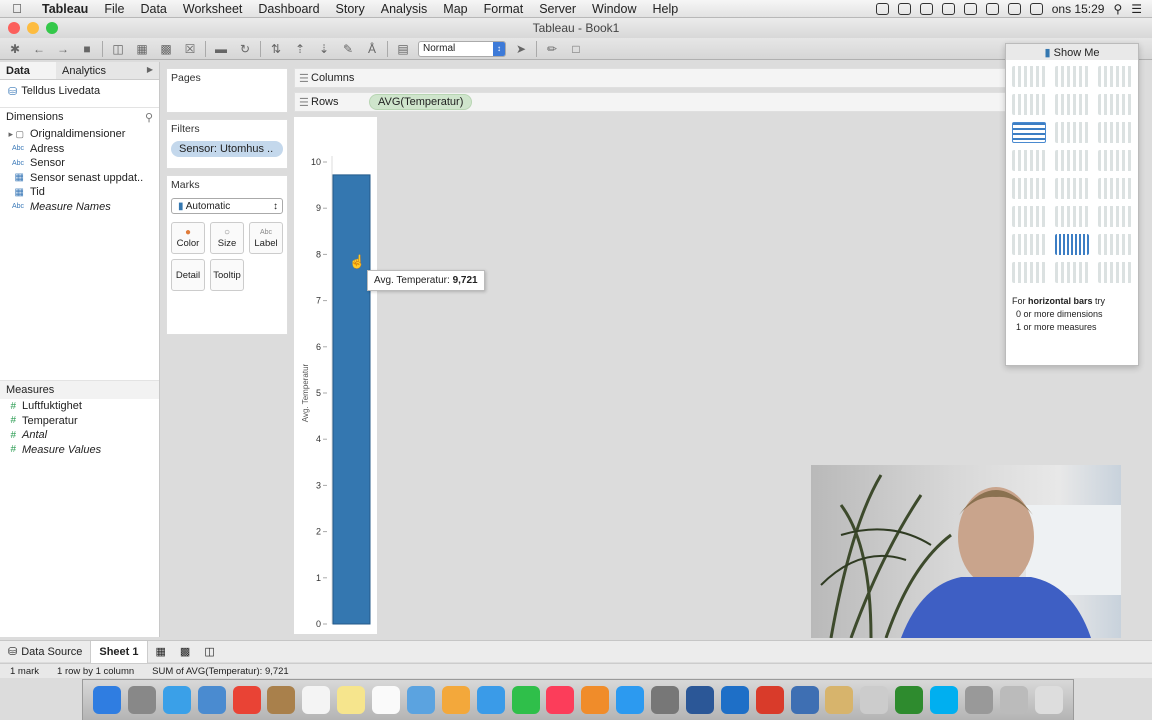 Image resolution: width=1152 pixels, height=720 pixels. Describe the element at coordinates (190, 49) in the screenshot. I see `clear-sheet-icon: ☒` at that location.